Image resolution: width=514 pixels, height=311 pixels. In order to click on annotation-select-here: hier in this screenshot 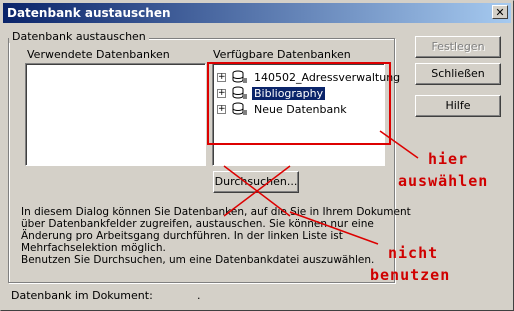, I will do `click(448, 159)`.